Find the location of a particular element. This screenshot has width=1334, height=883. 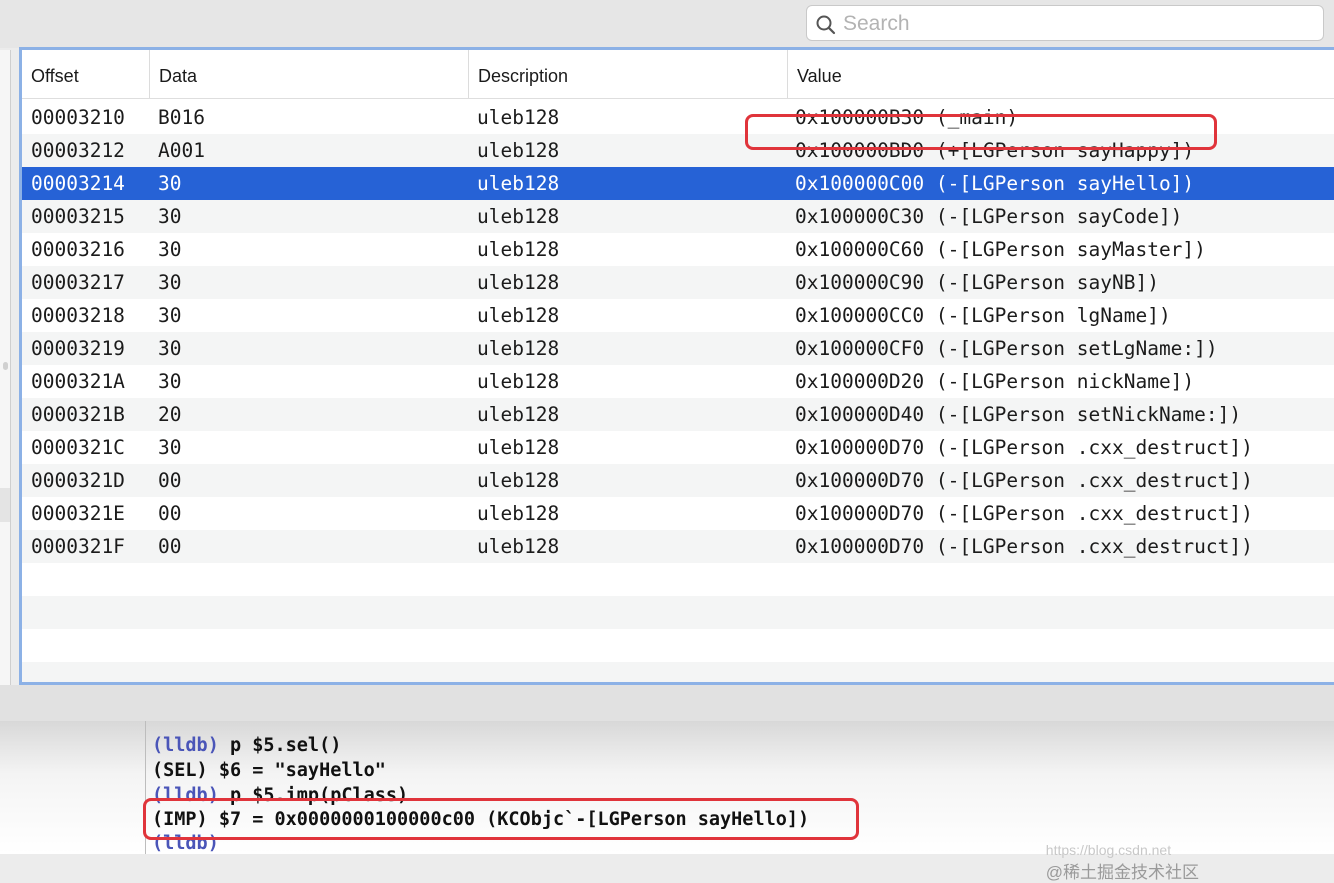

console-line: (SEL) $6 = "sayHello" is located at coordinates (269, 770).